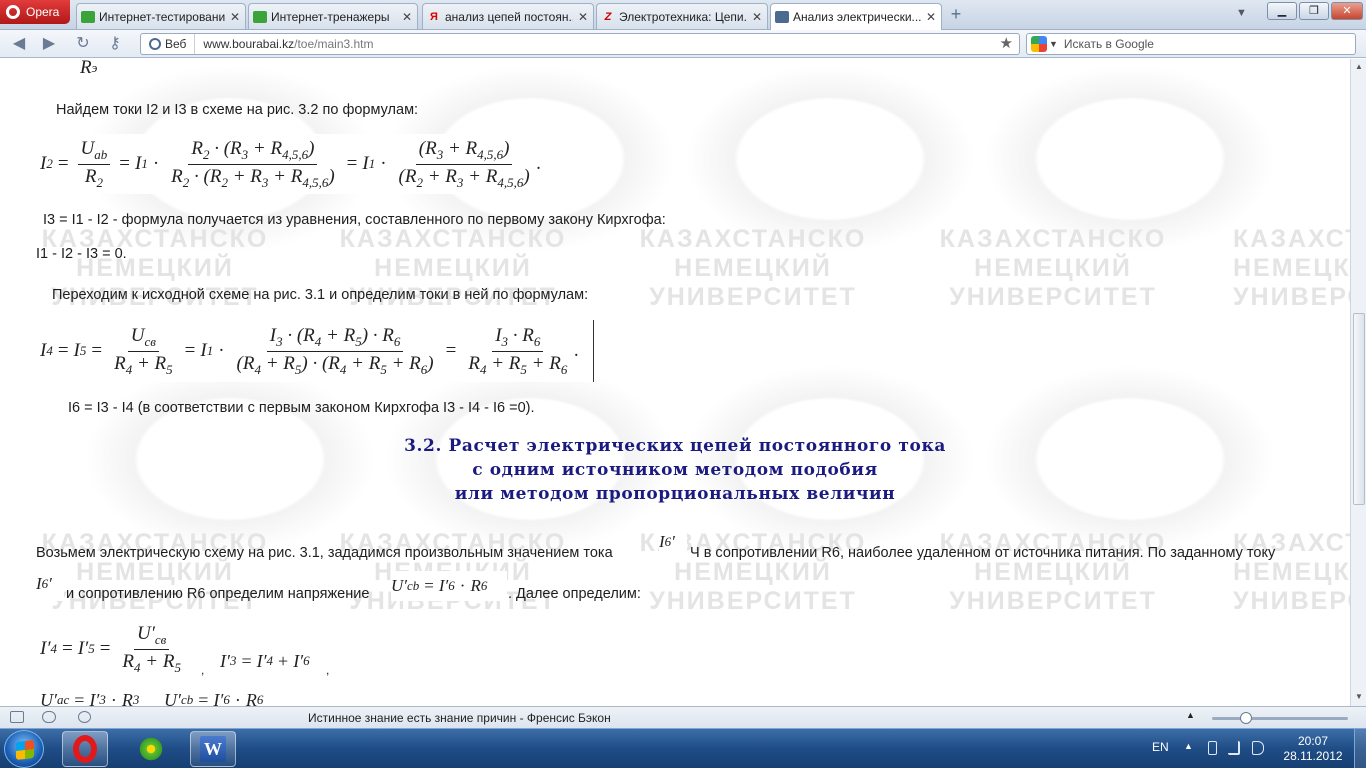  Describe the element at coordinates (19, 44) in the screenshot. I see `back-button: ◀` at that location.